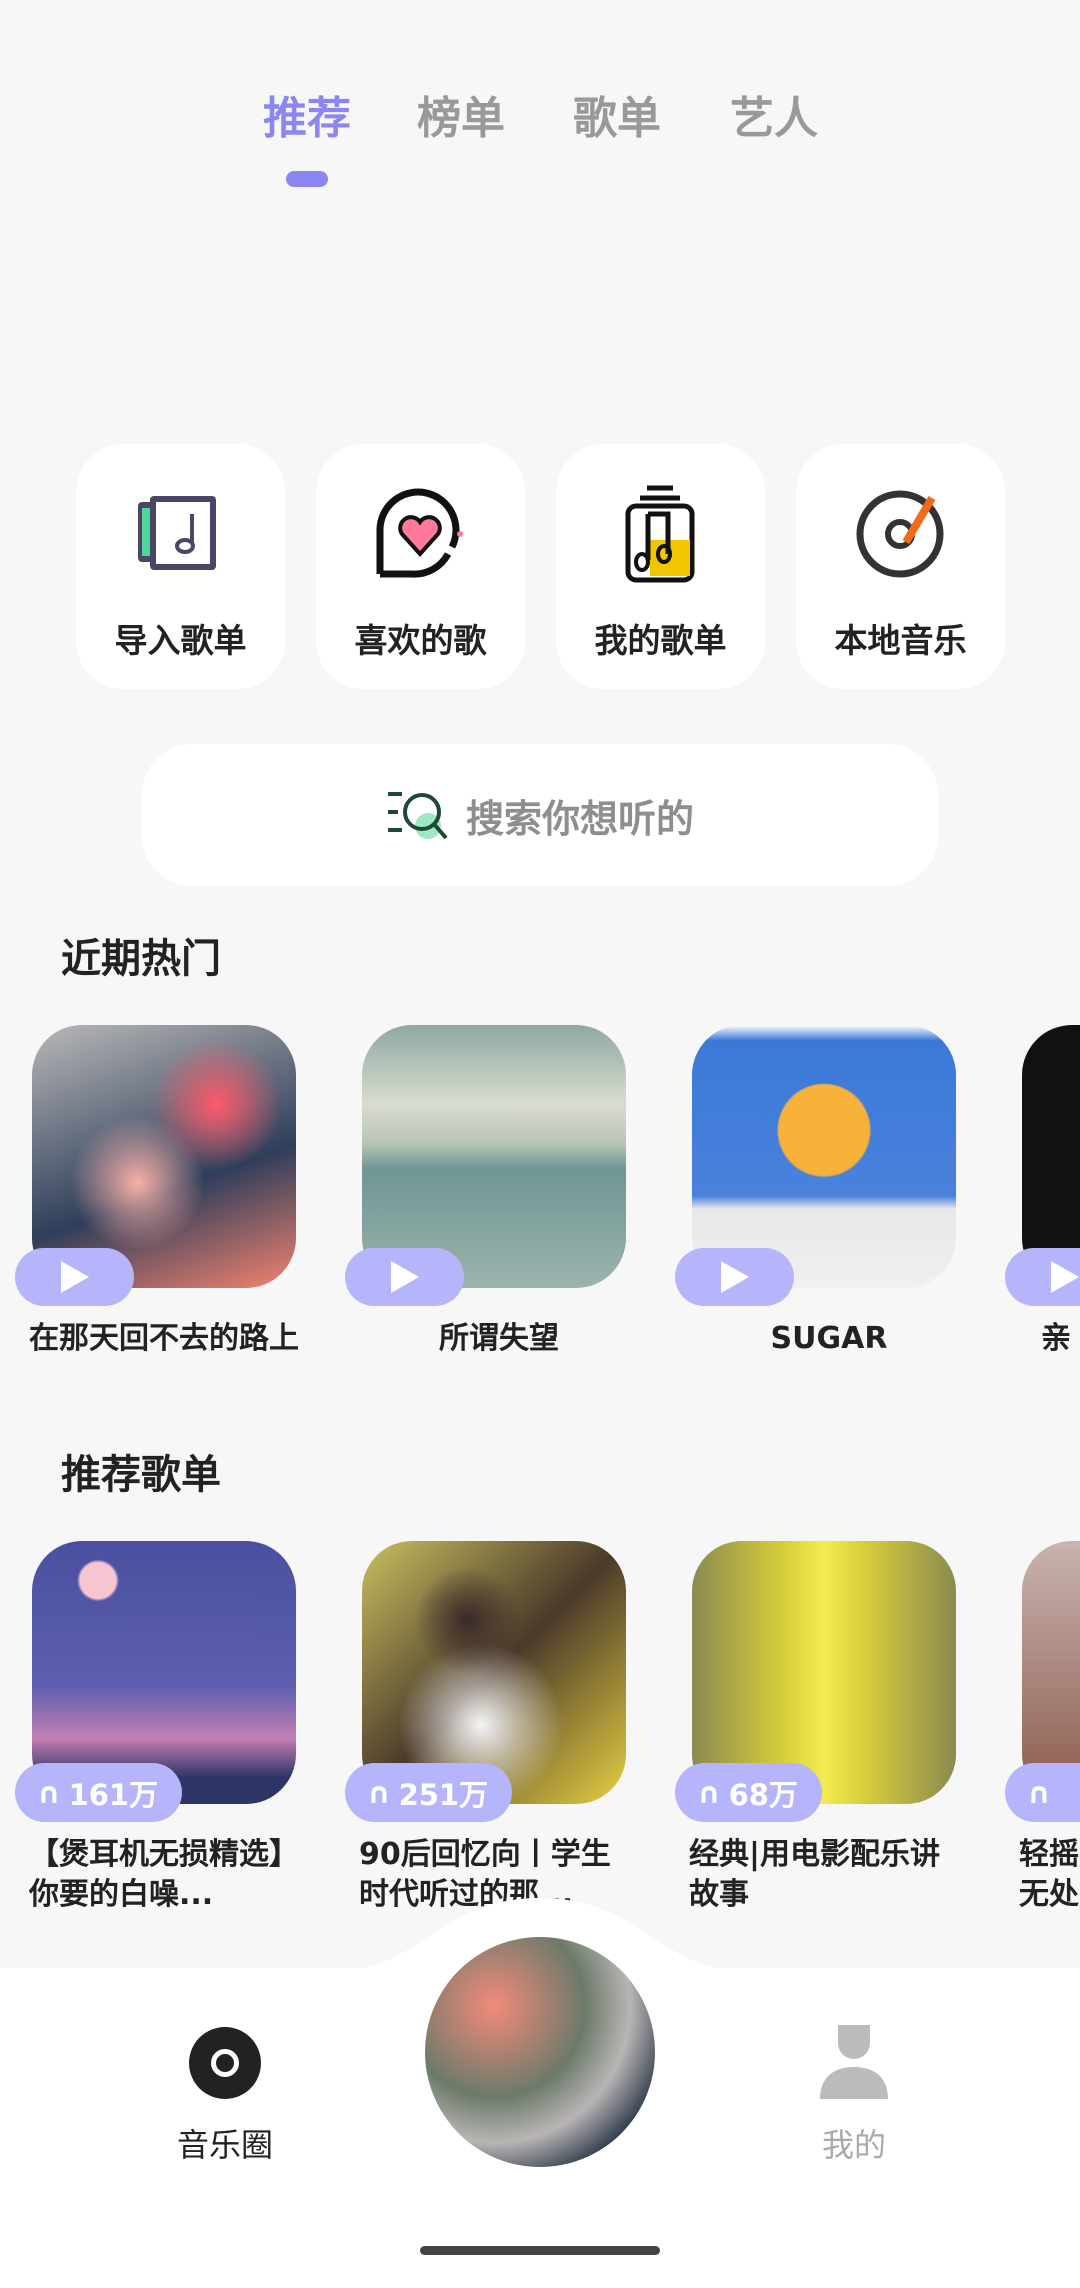 This screenshot has height=2288, width=1080. Describe the element at coordinates (443, 1794) in the screenshot. I see `play-count: 251万` at that location.